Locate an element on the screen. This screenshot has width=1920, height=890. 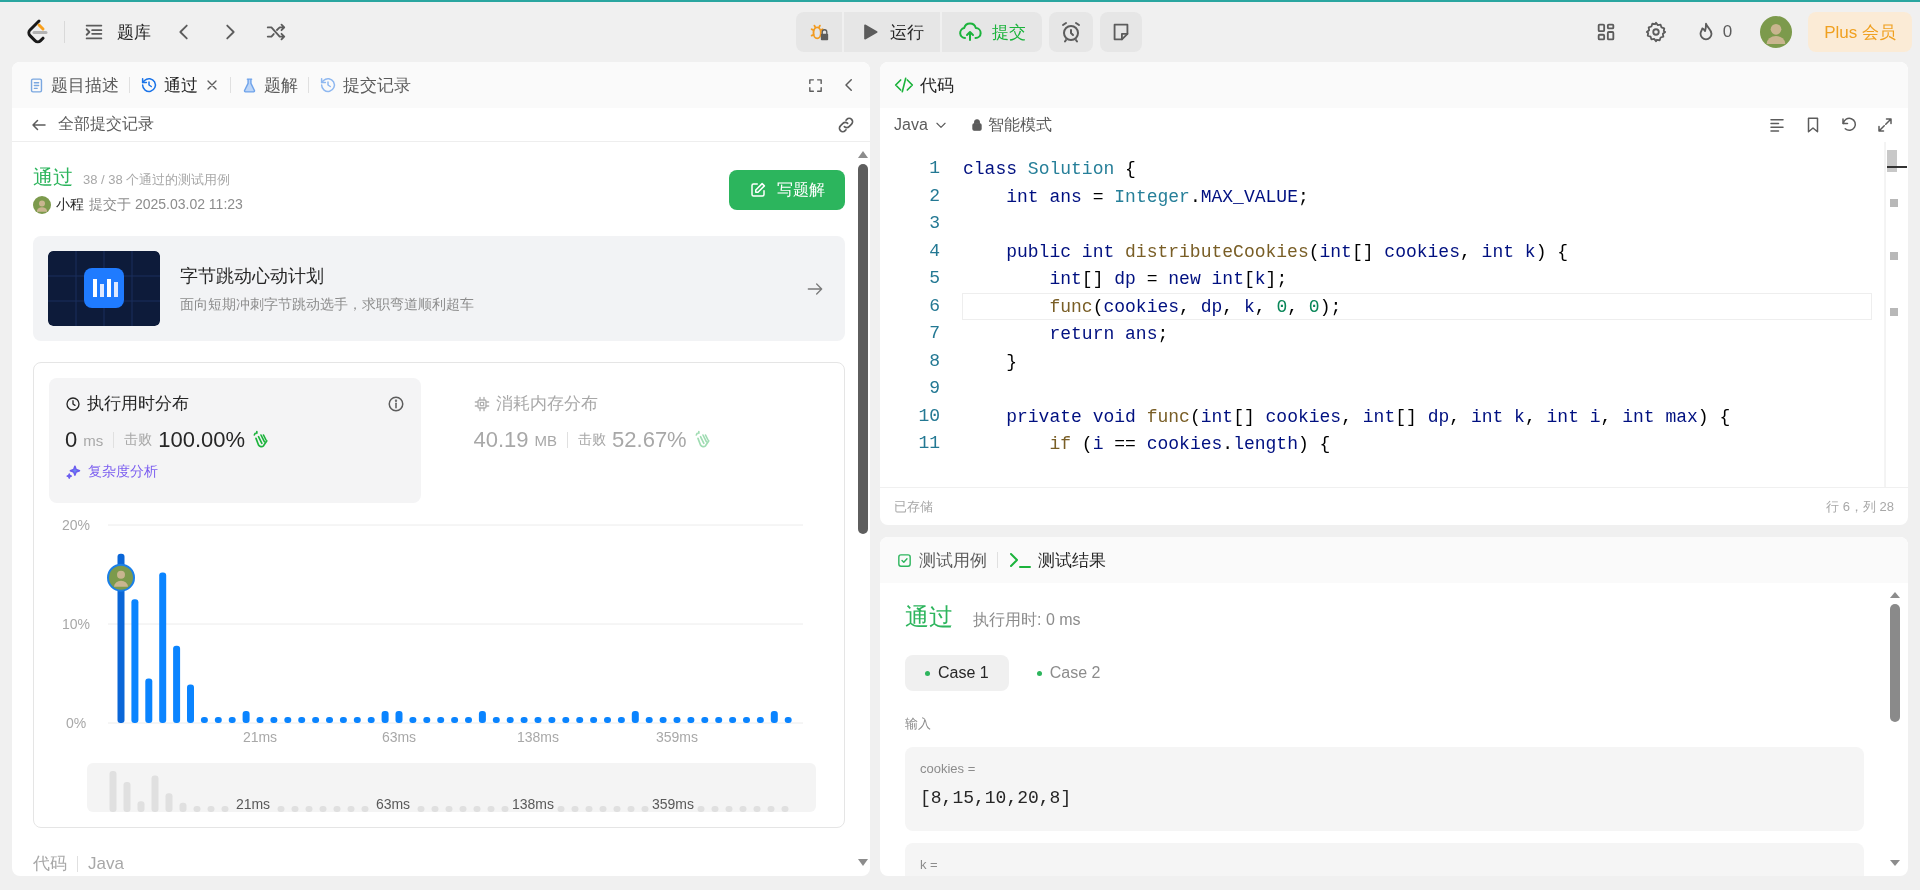
tab: 测试结果 is located at coordinates (1057, 560).